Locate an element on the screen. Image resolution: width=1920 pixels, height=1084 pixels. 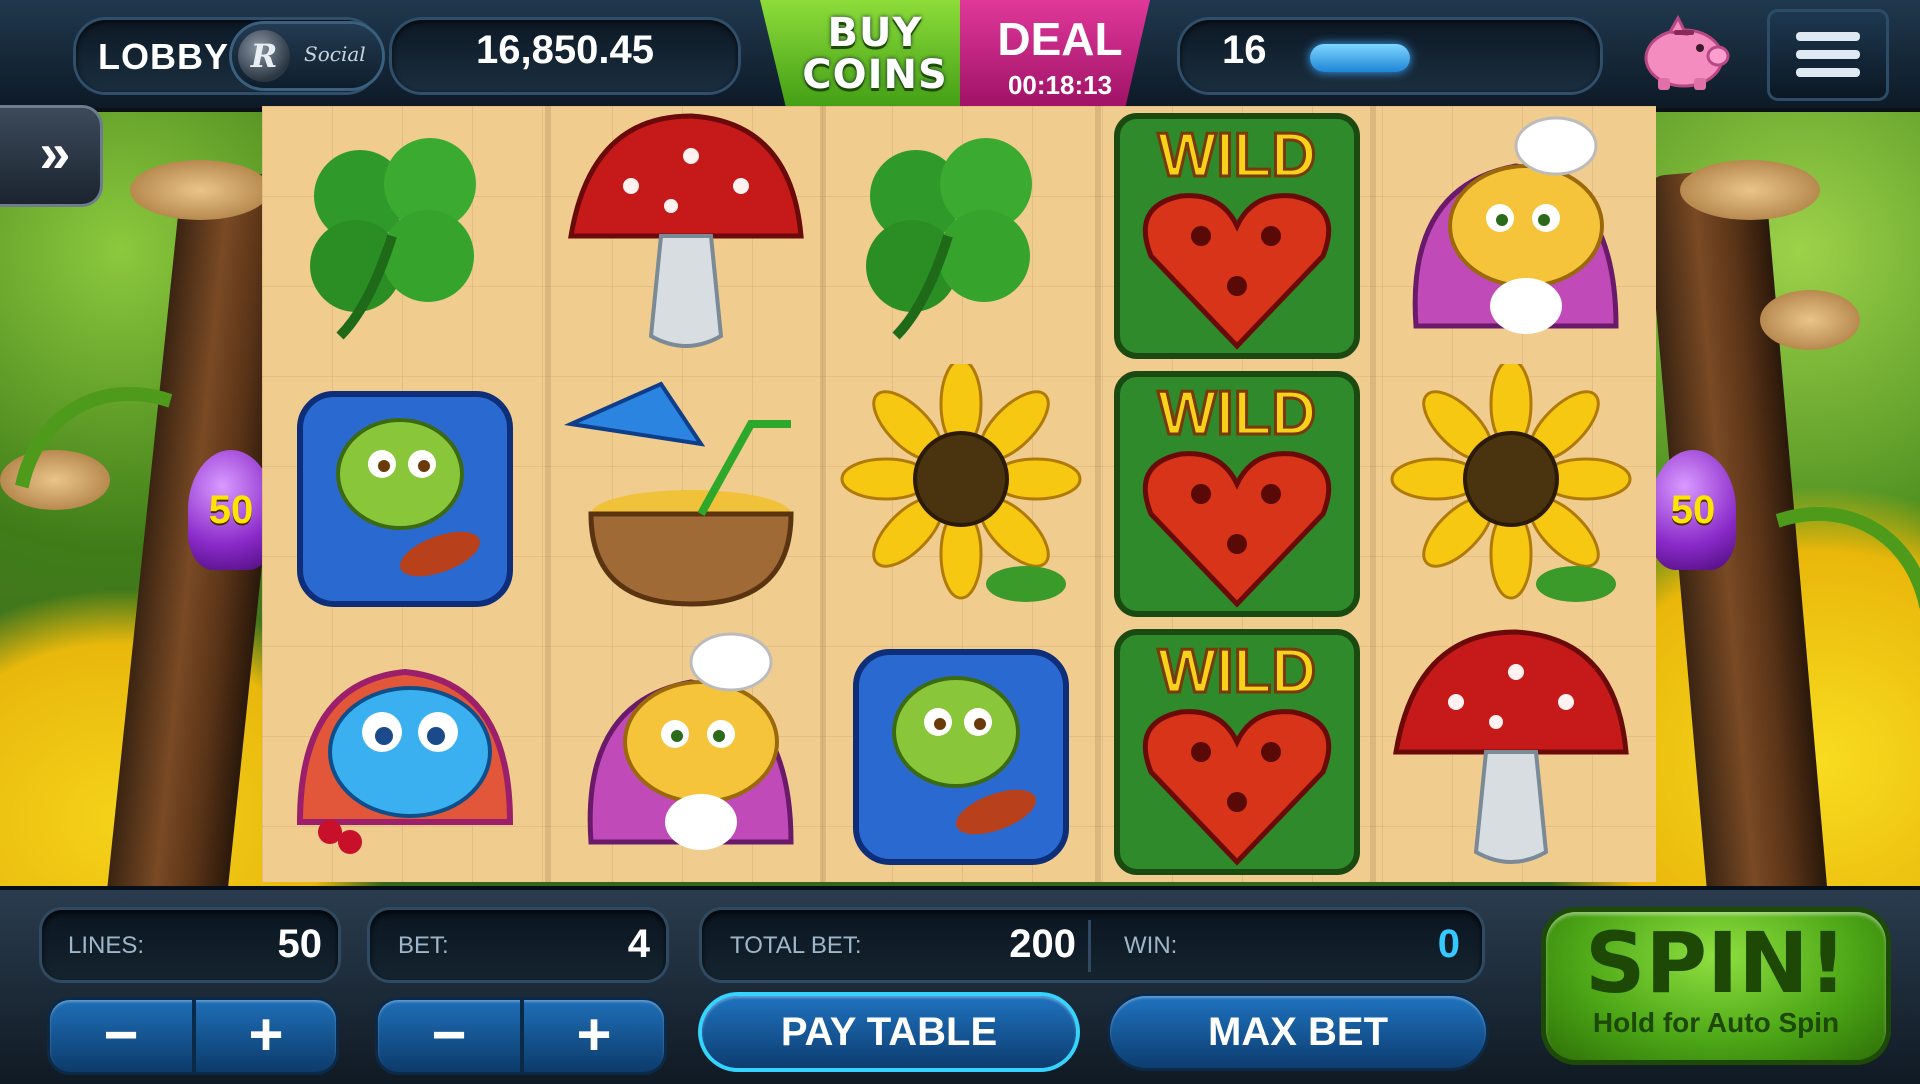
spin-button: SPIN! Hold for Auto Spin is located at coordinates (1716, 986).